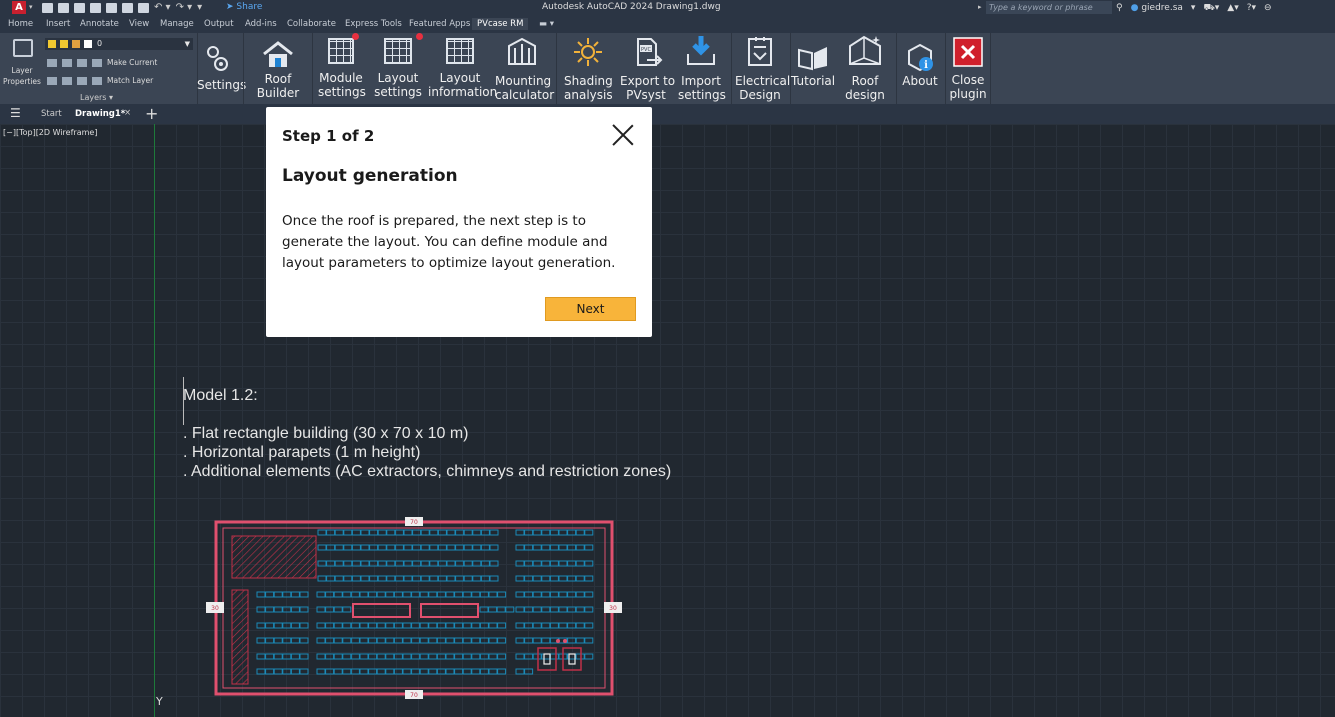 Image resolution: width=1335 pixels, height=717 pixels. What do you see at coordinates (111, 8) in the screenshot?
I see `open-from-web-icon` at bounding box center [111, 8].